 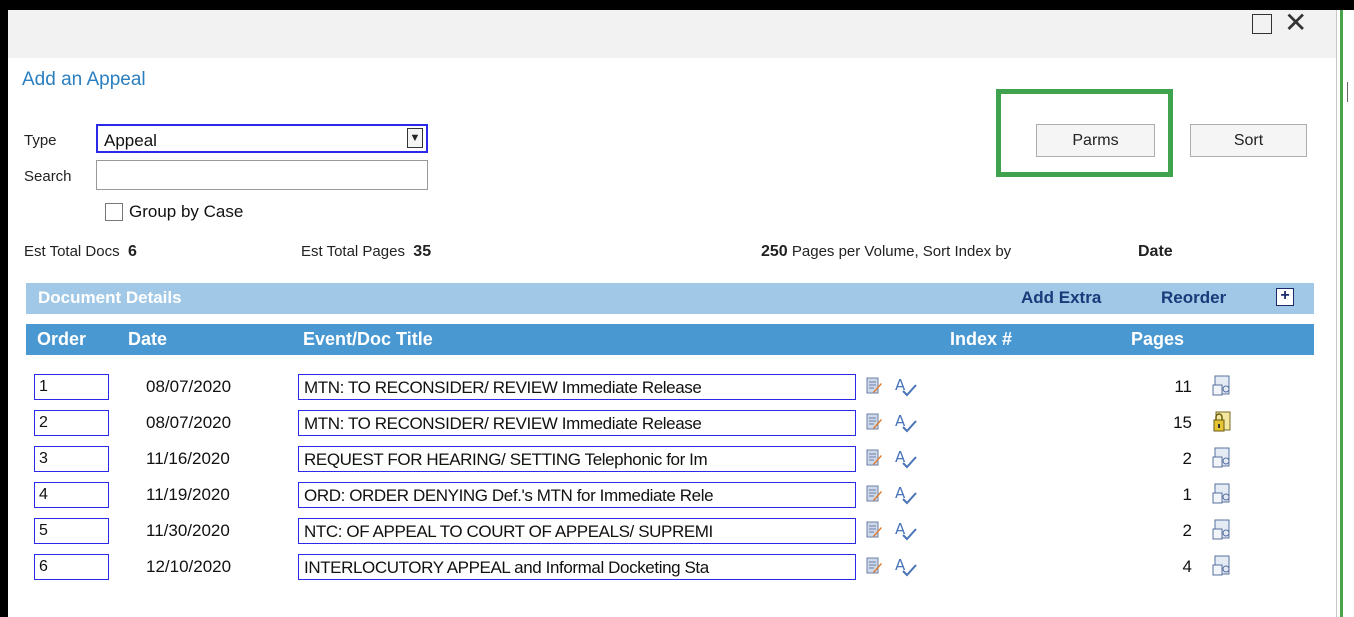 I want to click on close-icon: ✕, so click(x=1295, y=23).